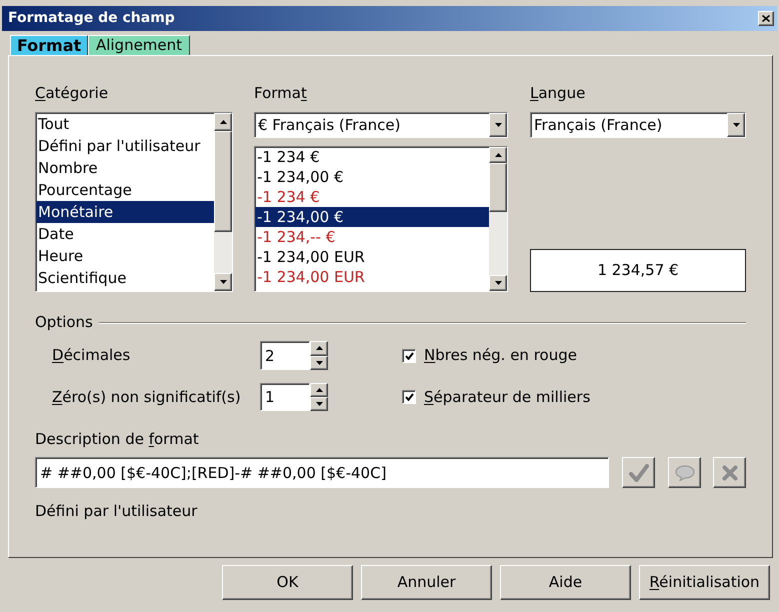 The width and height of the screenshot is (779, 612). I want to click on dialog-button: Aide, so click(565, 582).